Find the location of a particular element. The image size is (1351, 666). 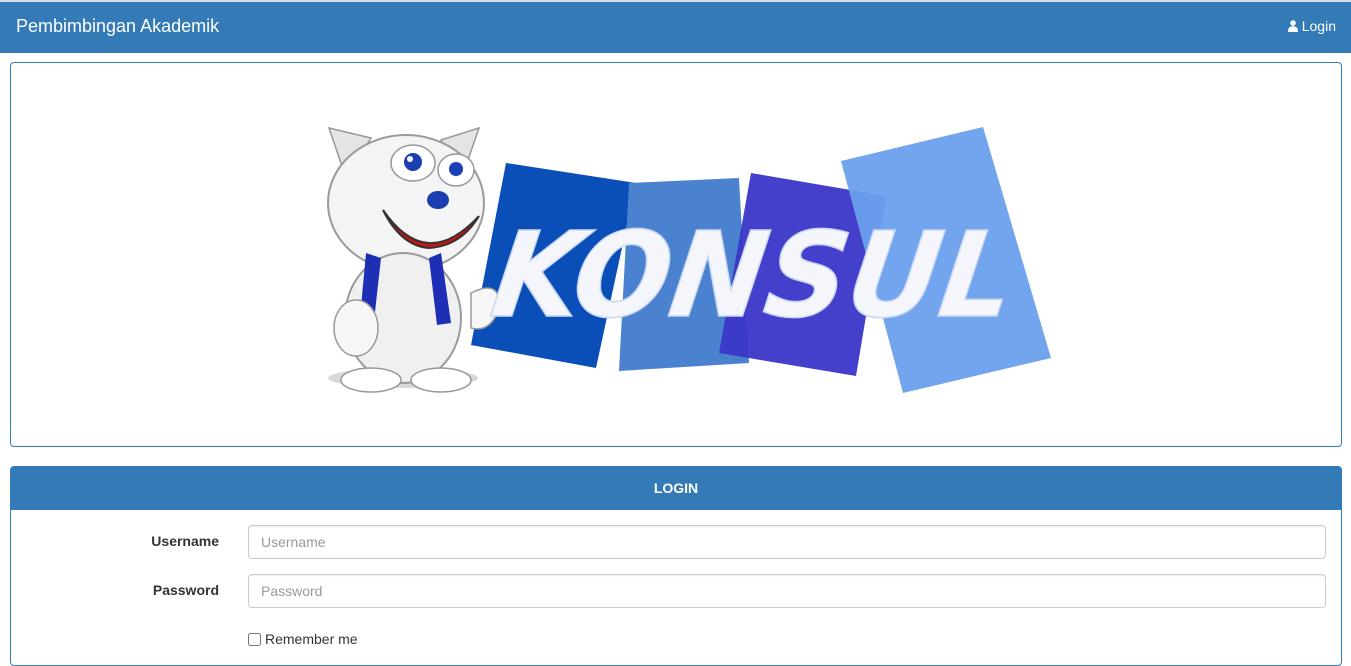

user-icon is located at coordinates (1292, 26).